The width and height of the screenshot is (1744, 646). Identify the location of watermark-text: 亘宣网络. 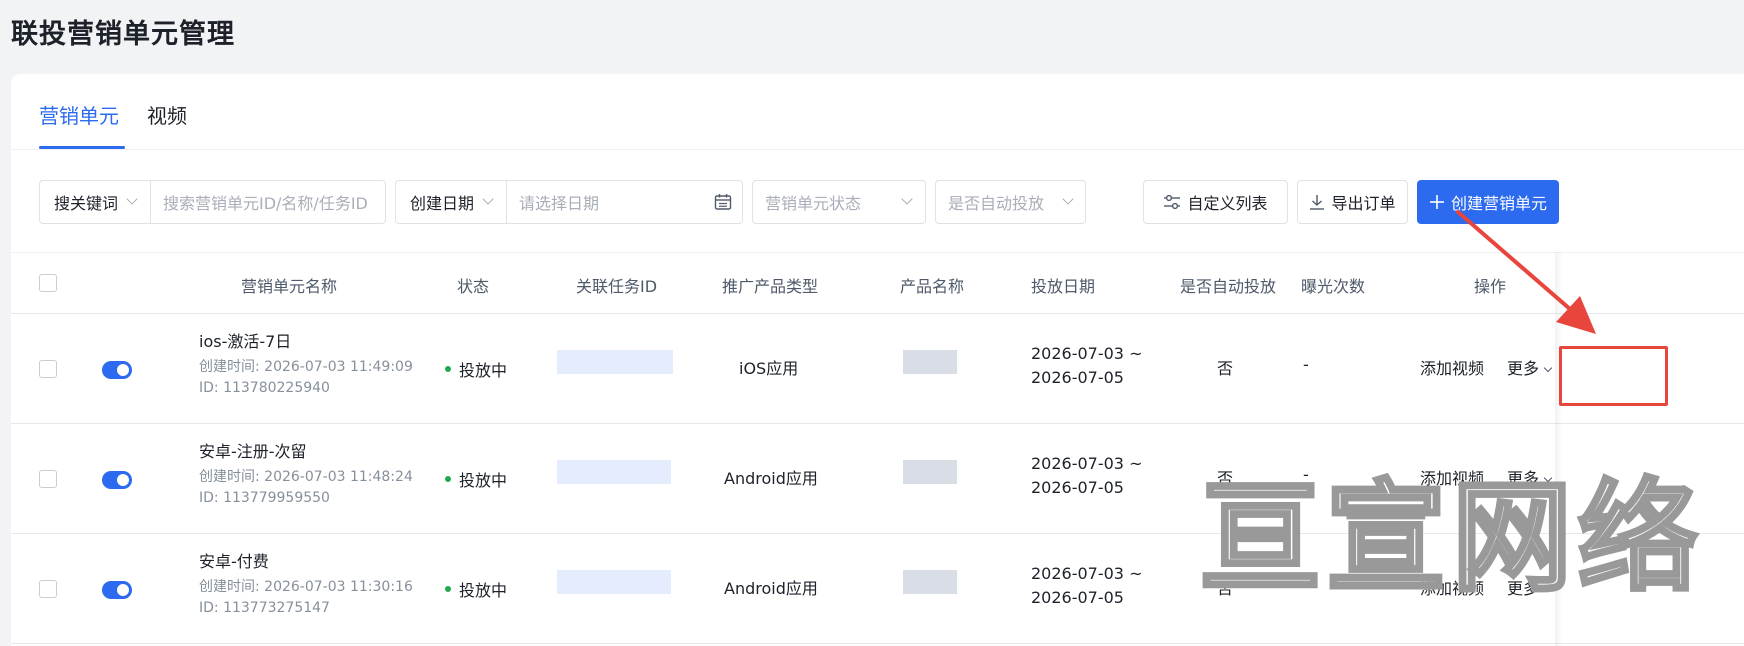
(1451, 538).